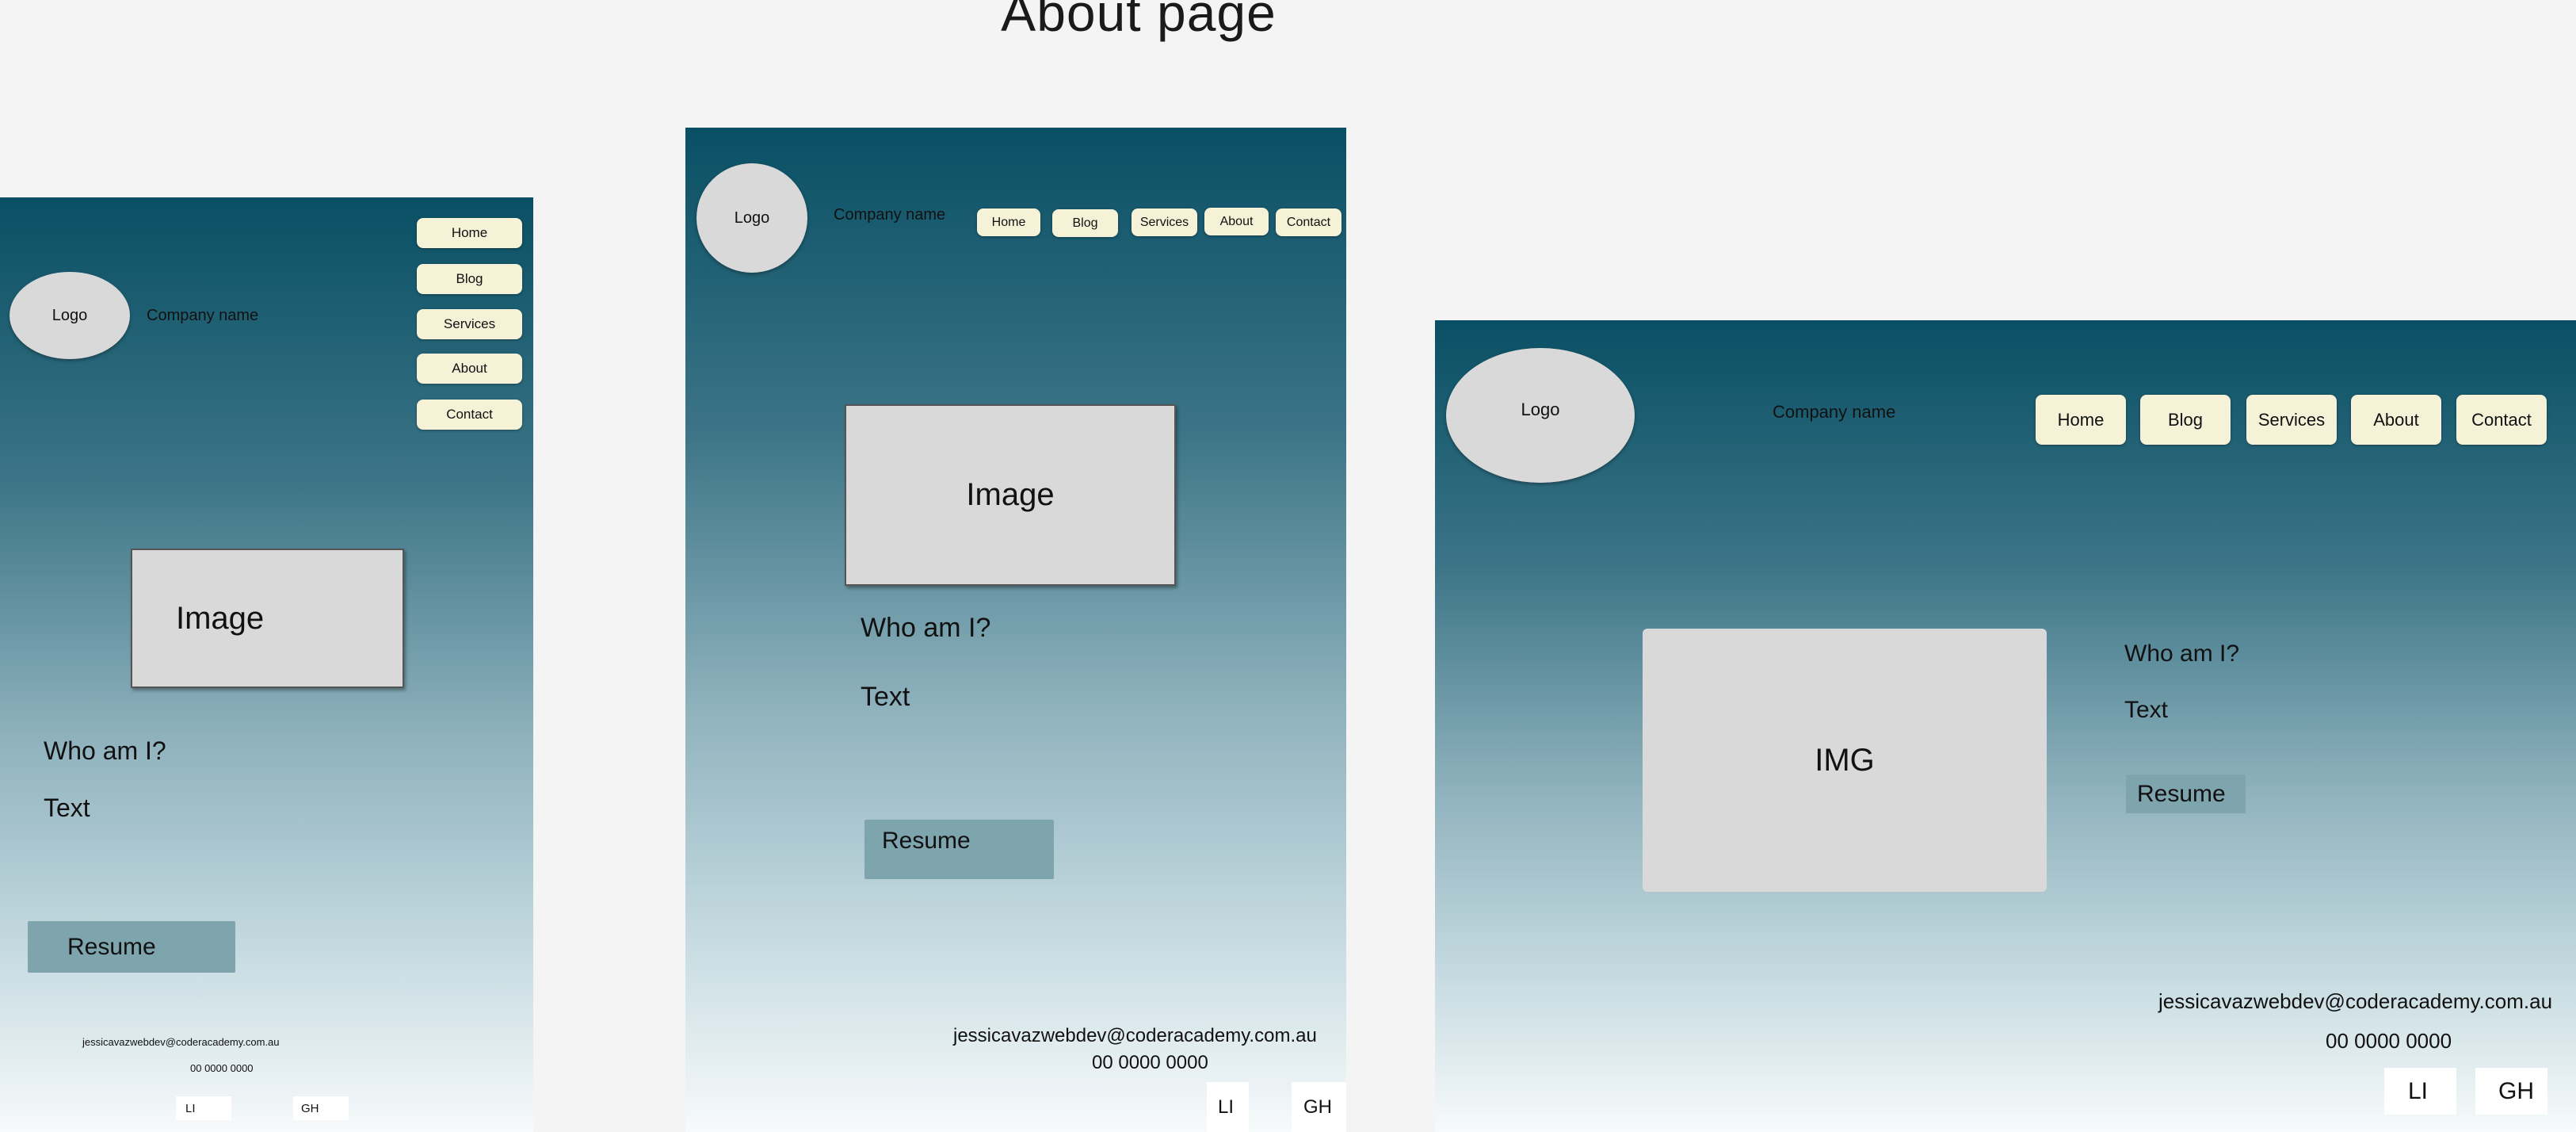  I want to click on image-placeholder: IMG, so click(1845, 760).